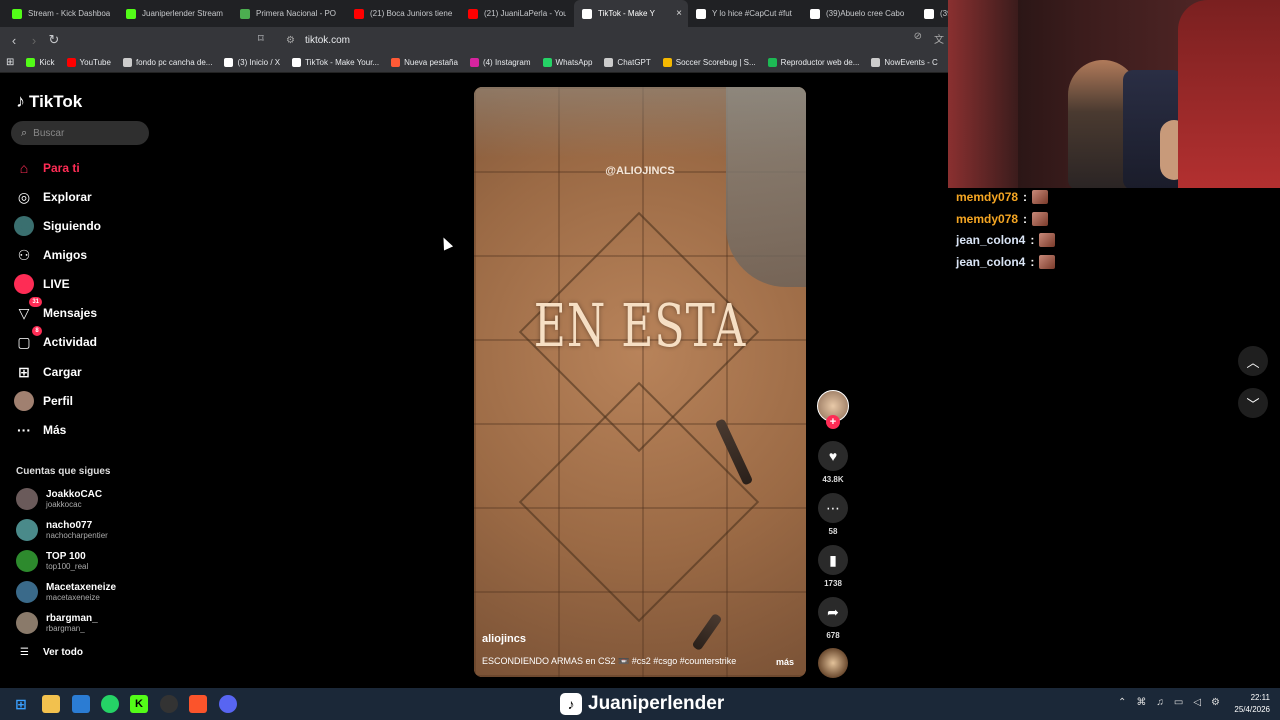 This screenshot has height=720, width=1280. Describe the element at coordinates (1122, 702) in the screenshot. I see `tray-chevron-icon: ⌃` at that location.